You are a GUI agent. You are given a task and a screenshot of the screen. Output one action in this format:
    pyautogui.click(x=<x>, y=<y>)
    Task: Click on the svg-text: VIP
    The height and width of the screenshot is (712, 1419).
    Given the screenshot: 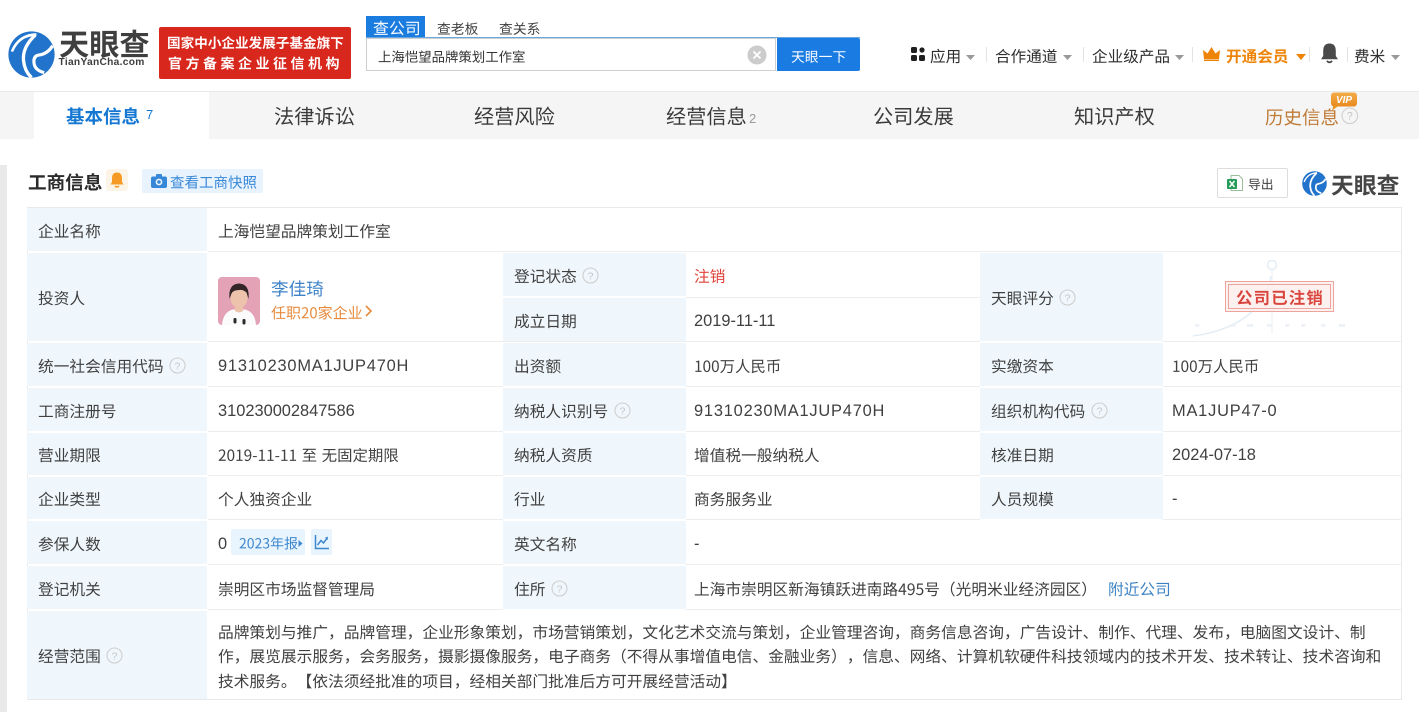 What is the action you would take?
    pyautogui.click(x=1344, y=100)
    